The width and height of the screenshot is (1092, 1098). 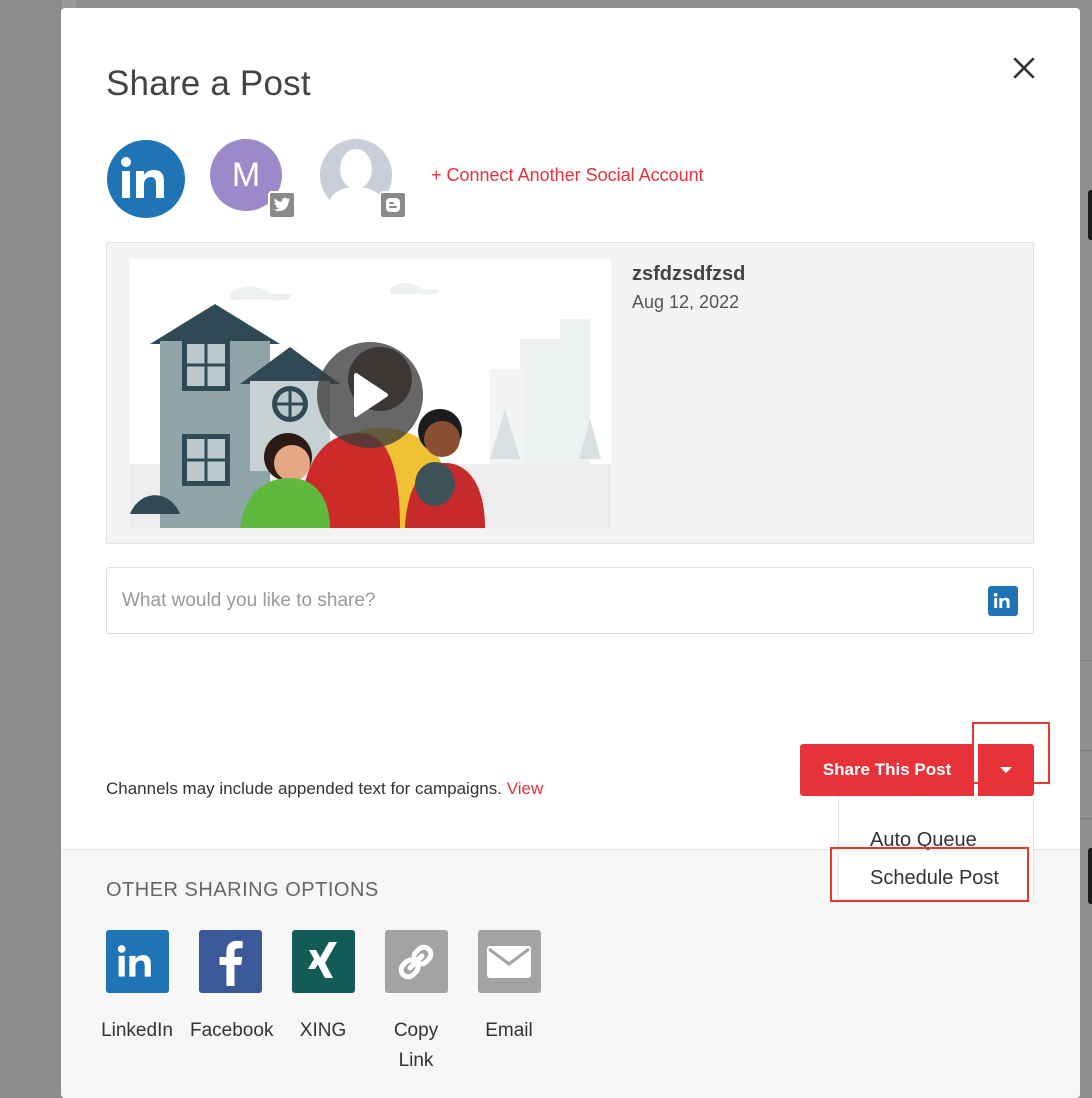 I want to click on twitter-icon, so click(x=282, y=204).